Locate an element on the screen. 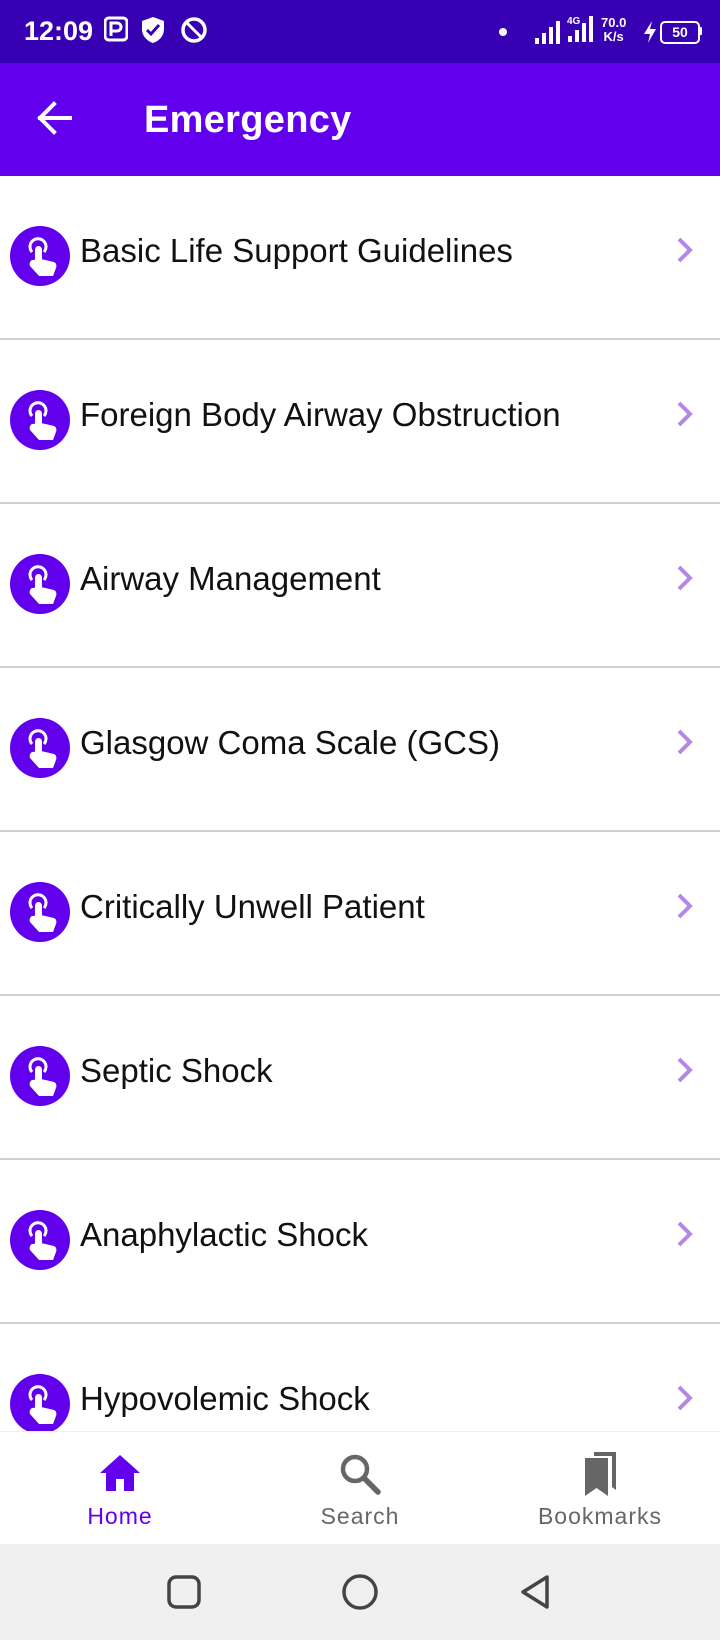 This screenshot has height=1640, width=720. list-item: Glasgow Coma Scale (GCS) is located at coordinates (360, 750).